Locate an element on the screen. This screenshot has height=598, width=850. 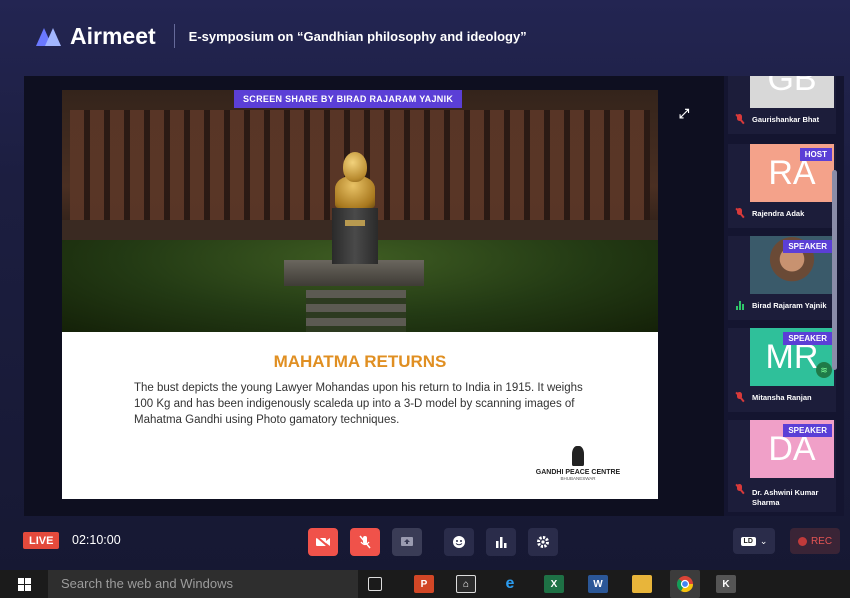
airmeet-logo-icon is located at coordinates (49, 36).